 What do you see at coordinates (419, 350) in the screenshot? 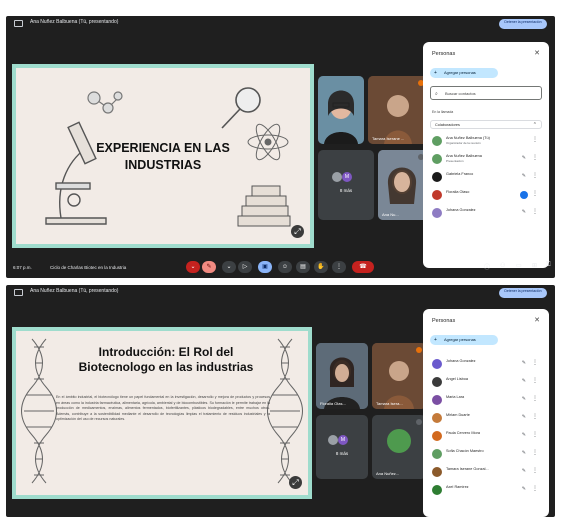
I see `speaking-indicator` at bounding box center [419, 350].